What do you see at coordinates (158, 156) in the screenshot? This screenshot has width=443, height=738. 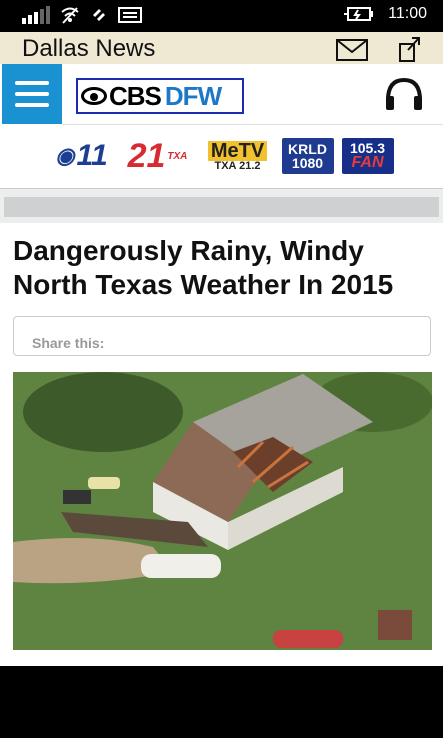 I see `station-txa21: 21 TXA` at bounding box center [158, 156].